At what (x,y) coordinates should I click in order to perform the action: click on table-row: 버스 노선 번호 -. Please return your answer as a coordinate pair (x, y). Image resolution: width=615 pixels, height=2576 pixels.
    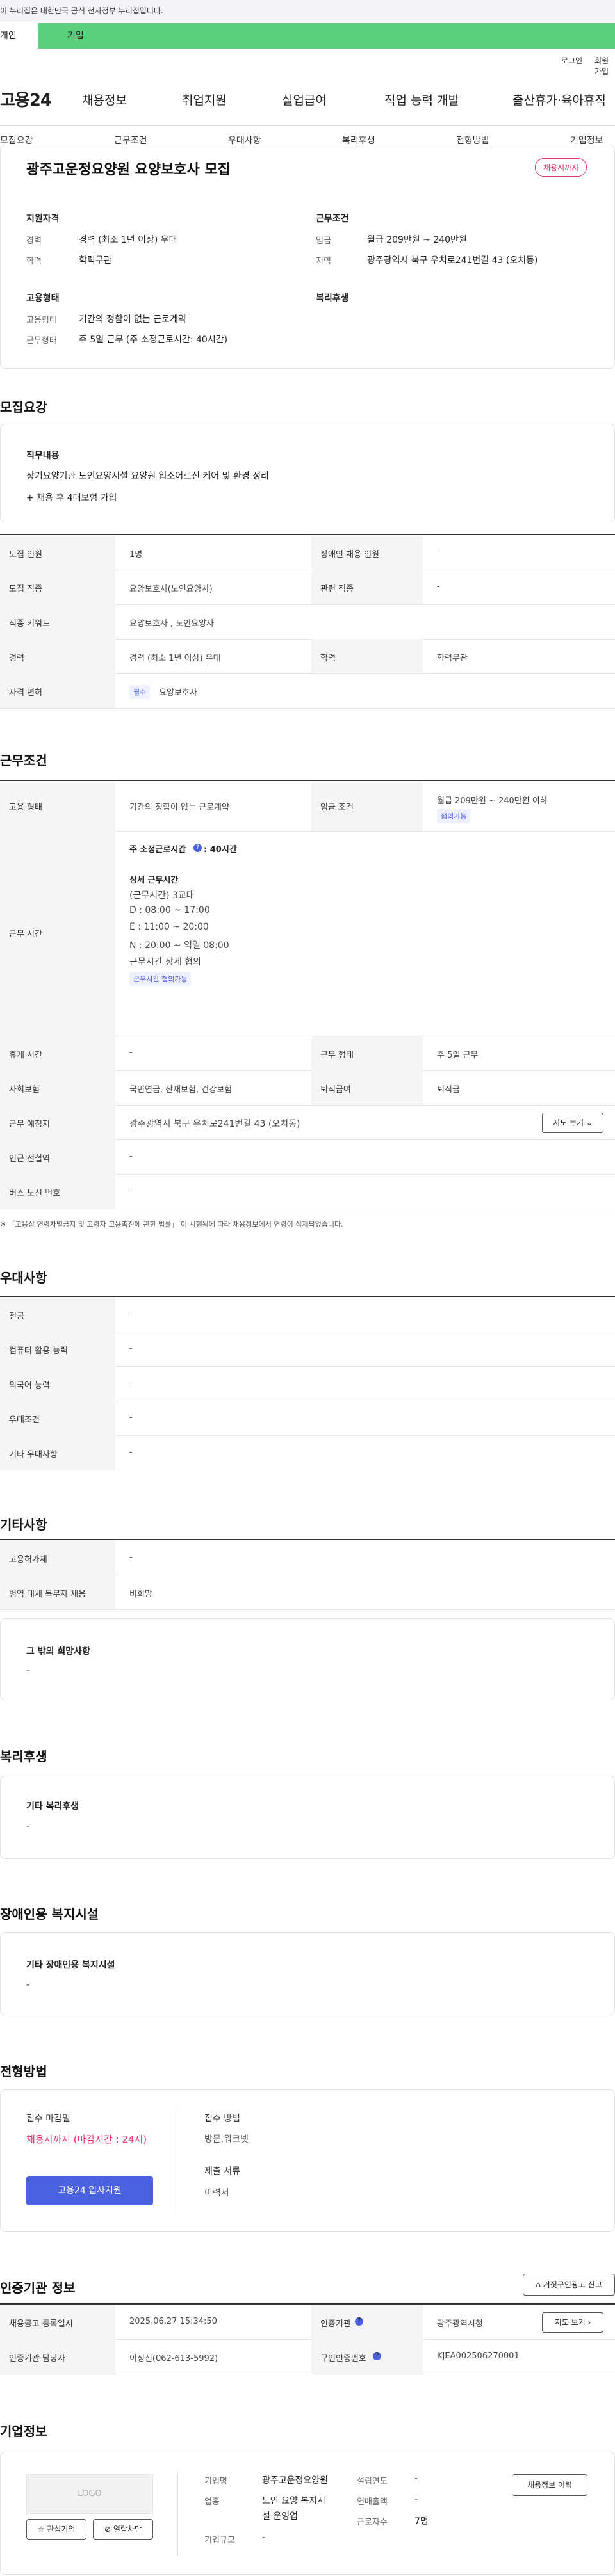
    Looking at the image, I should click on (307, 1191).